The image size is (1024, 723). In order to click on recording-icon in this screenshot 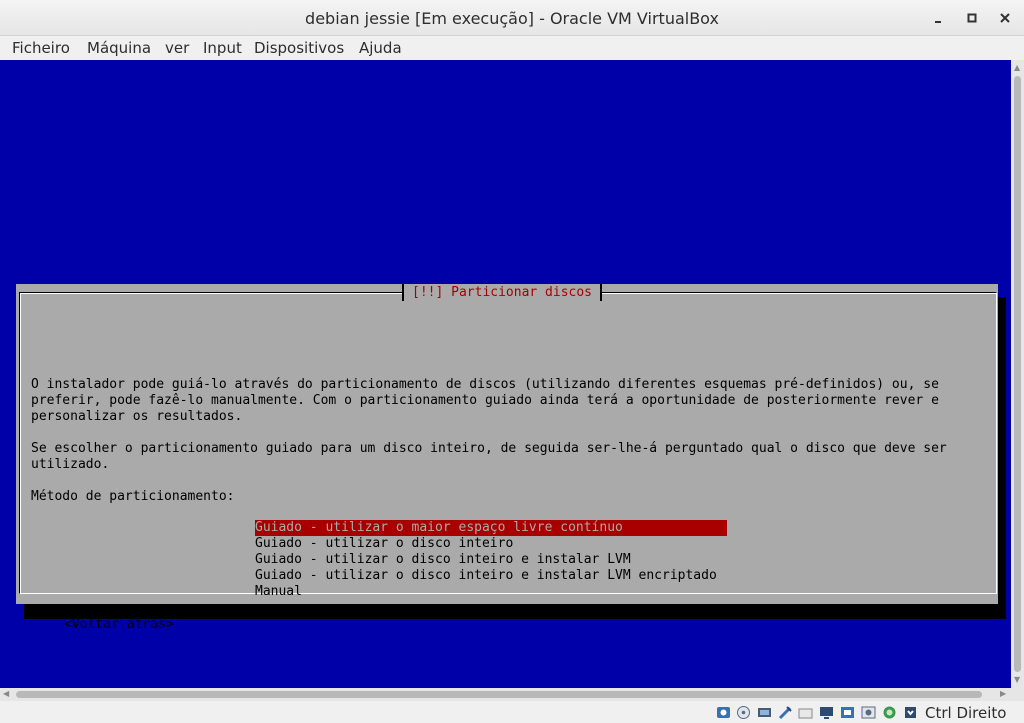, I will do `click(868, 712)`.